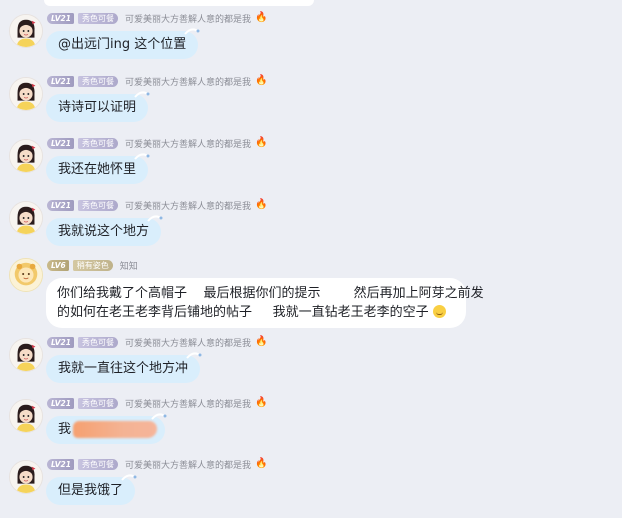 The image size is (622, 518). I want to click on message-text: 我就一直往这个地方冲, so click(123, 368).